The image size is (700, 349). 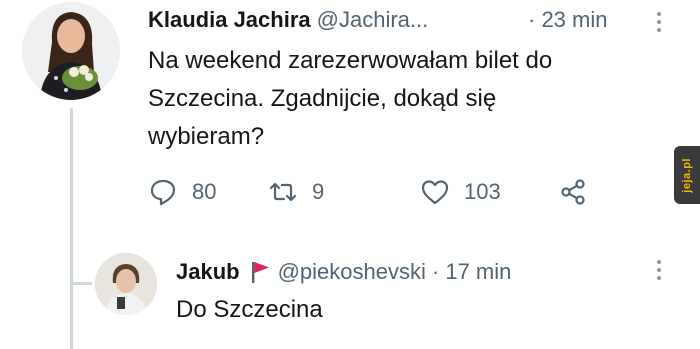 What do you see at coordinates (283, 192) in the screenshot?
I see `retweet-icon` at bounding box center [283, 192].